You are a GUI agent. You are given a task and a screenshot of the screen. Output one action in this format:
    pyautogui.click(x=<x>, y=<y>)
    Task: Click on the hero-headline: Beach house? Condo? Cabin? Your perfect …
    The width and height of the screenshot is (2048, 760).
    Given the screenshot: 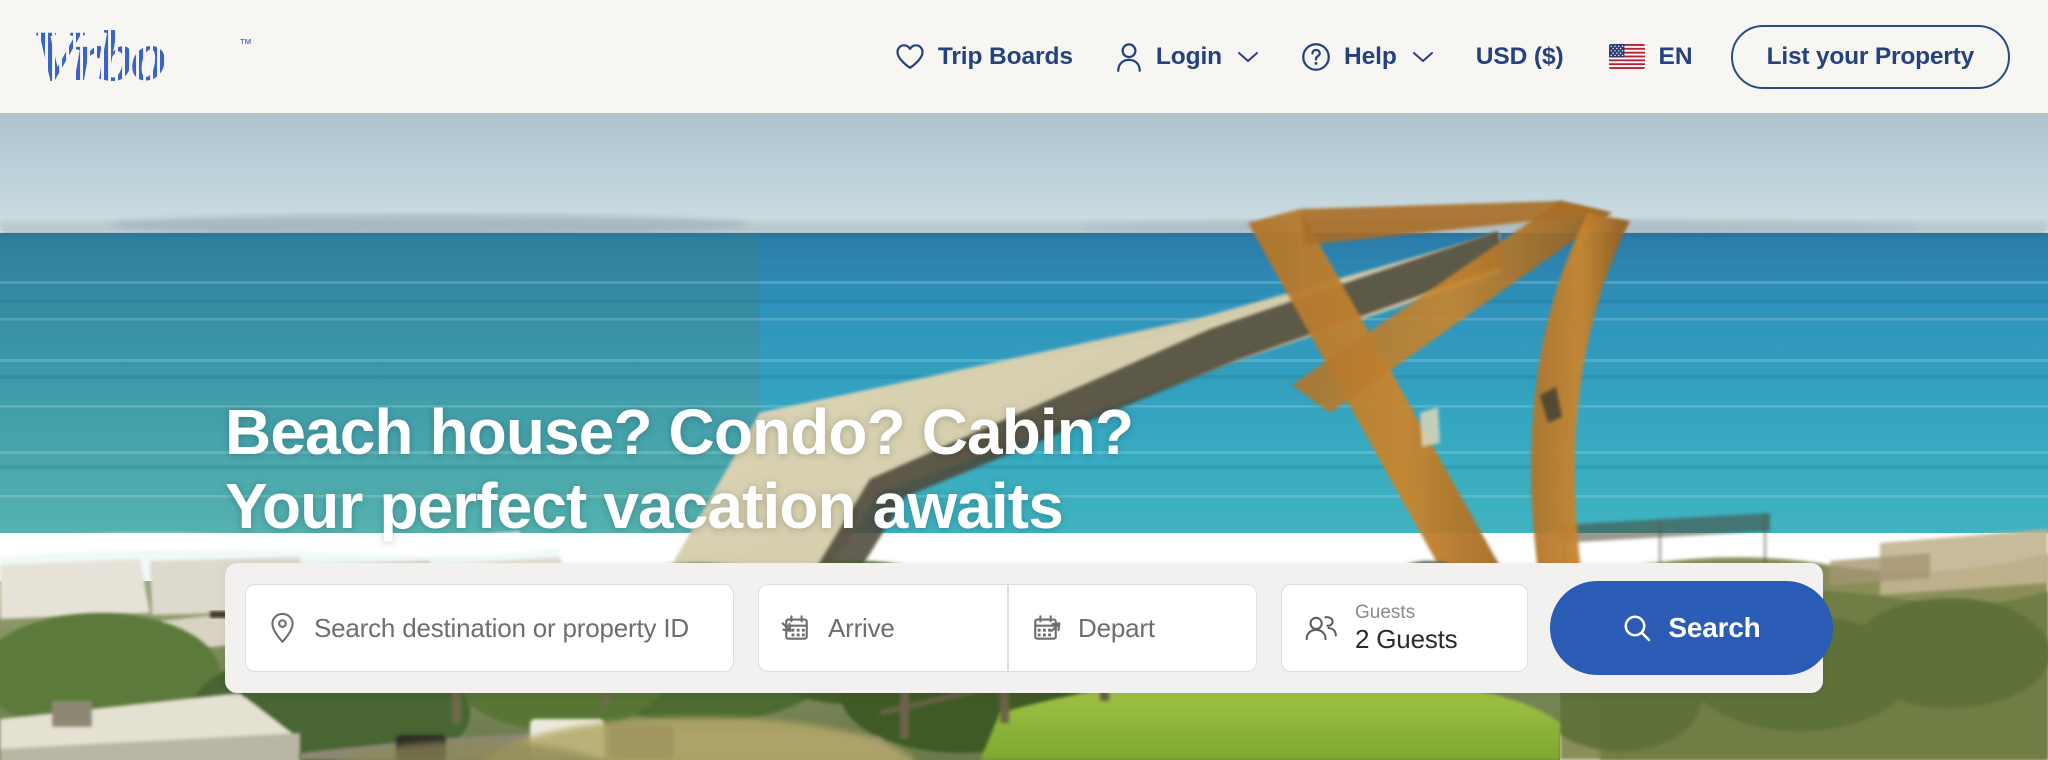 What is the action you would take?
    pyautogui.click(x=679, y=469)
    